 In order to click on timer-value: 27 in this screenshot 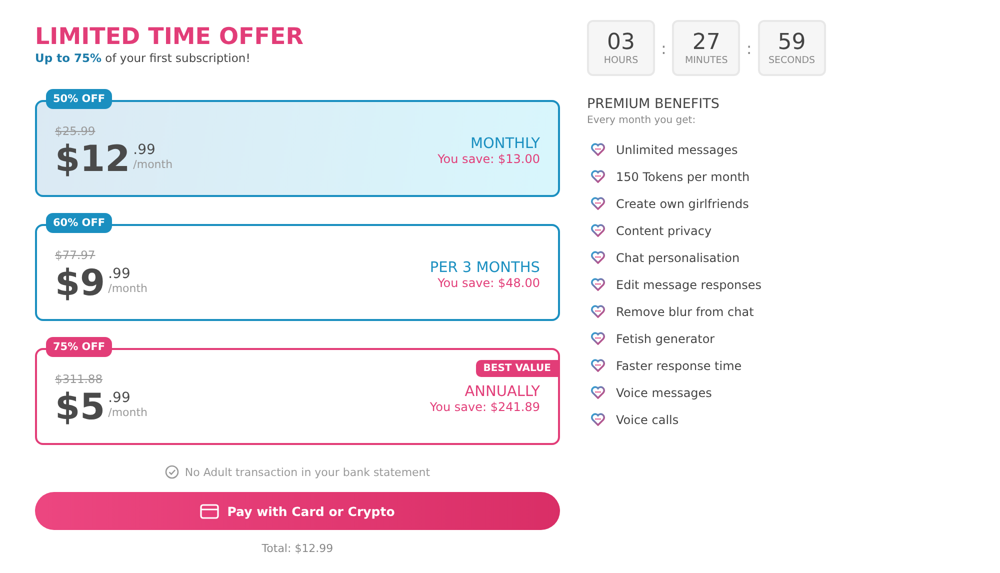, I will do `click(706, 42)`.